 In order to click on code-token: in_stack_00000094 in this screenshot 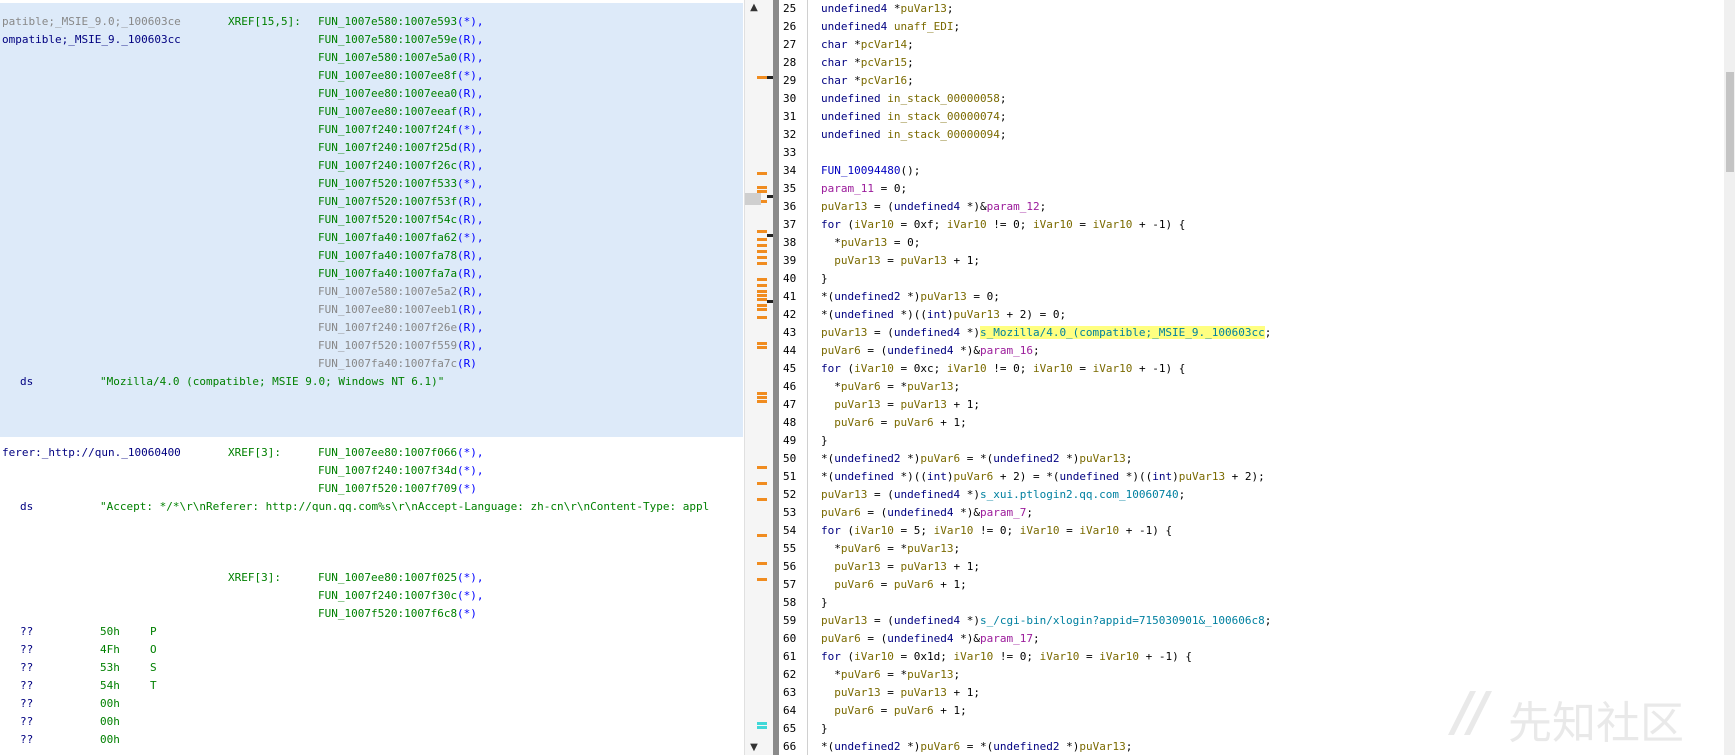, I will do `click(943, 134)`.